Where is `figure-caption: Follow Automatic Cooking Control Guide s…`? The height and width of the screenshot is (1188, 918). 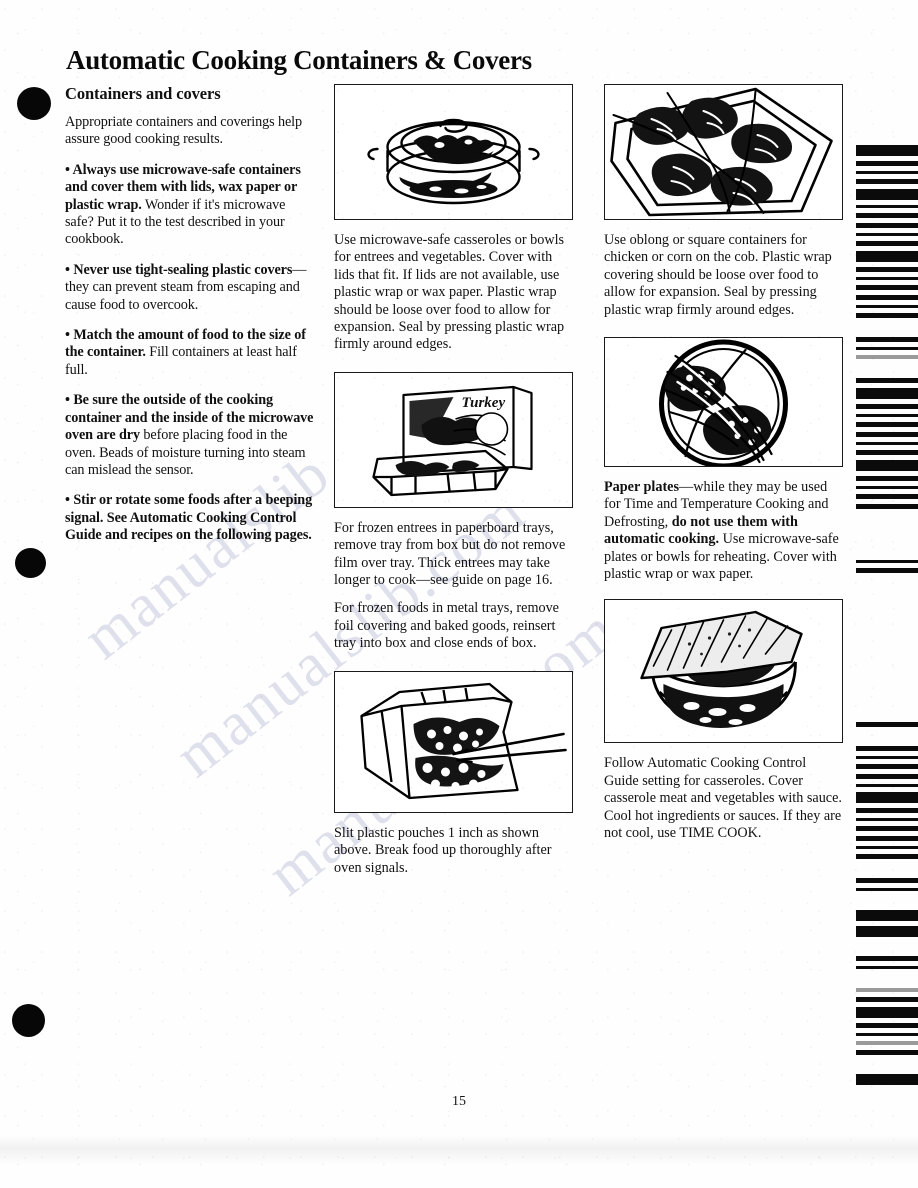 figure-caption: Follow Automatic Cooking Control Guide s… is located at coordinates (723, 798).